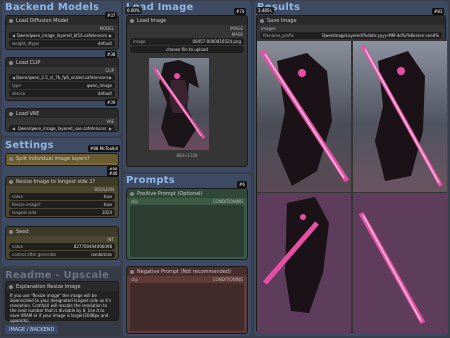  I want to click on node-header: Split individual image layers?, so click(62, 158).